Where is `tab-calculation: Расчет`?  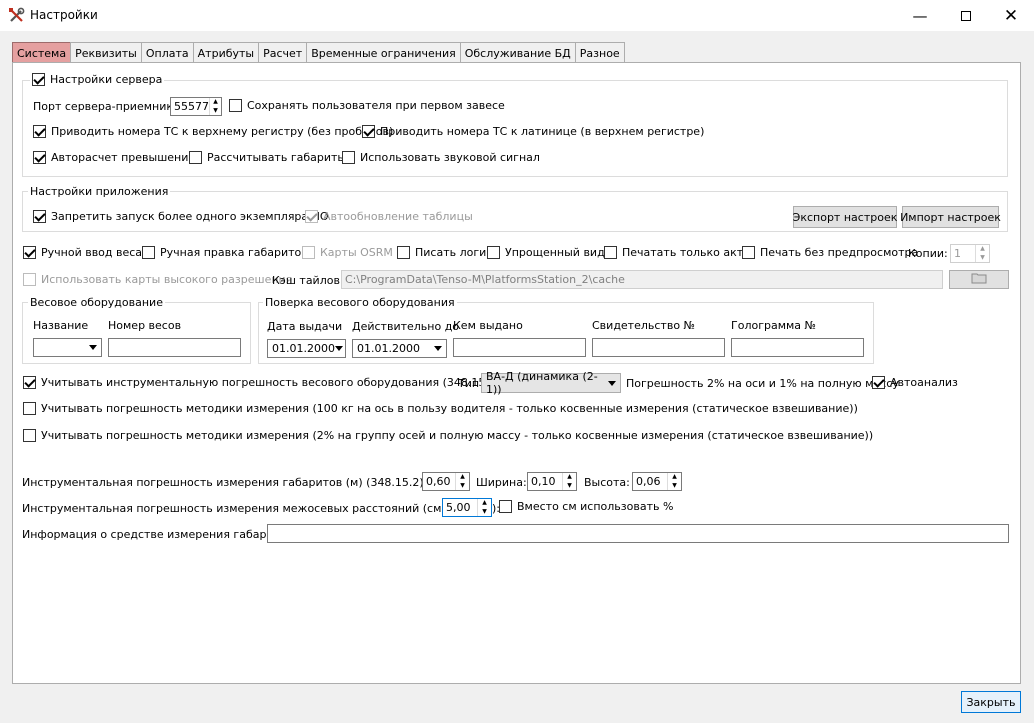
tab-calculation: Расчет is located at coordinates (283, 52).